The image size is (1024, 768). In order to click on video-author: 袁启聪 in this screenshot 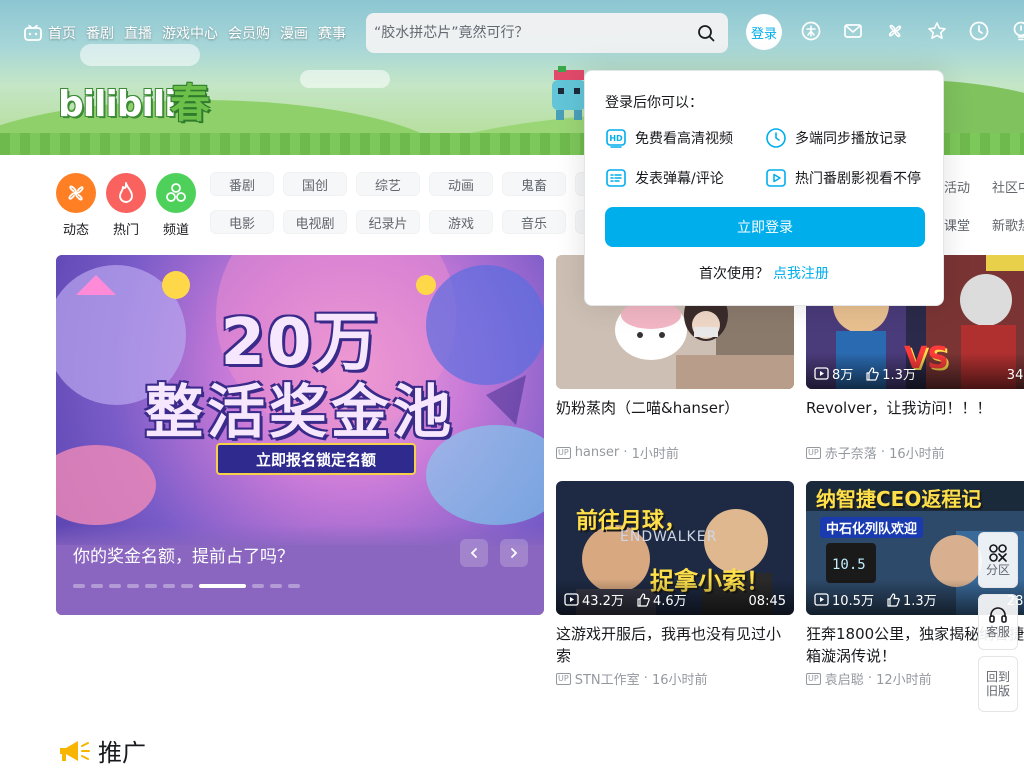, I will do `click(844, 680)`.